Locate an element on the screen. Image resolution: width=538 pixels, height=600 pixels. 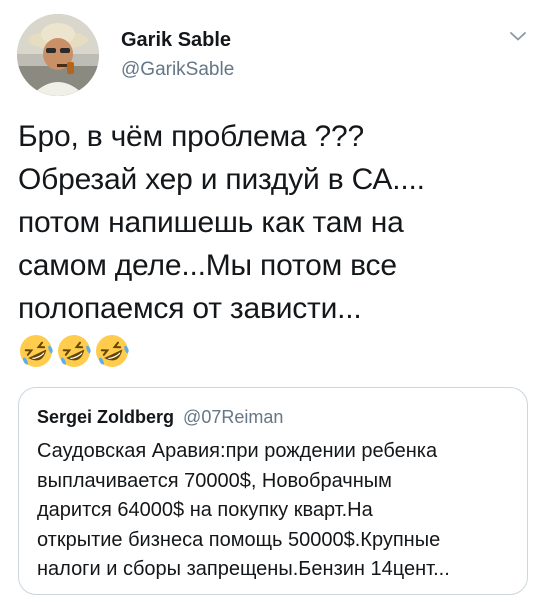
quoted-text-line: Саудовская Аравия:при рождении ребенка is located at coordinates (237, 451).